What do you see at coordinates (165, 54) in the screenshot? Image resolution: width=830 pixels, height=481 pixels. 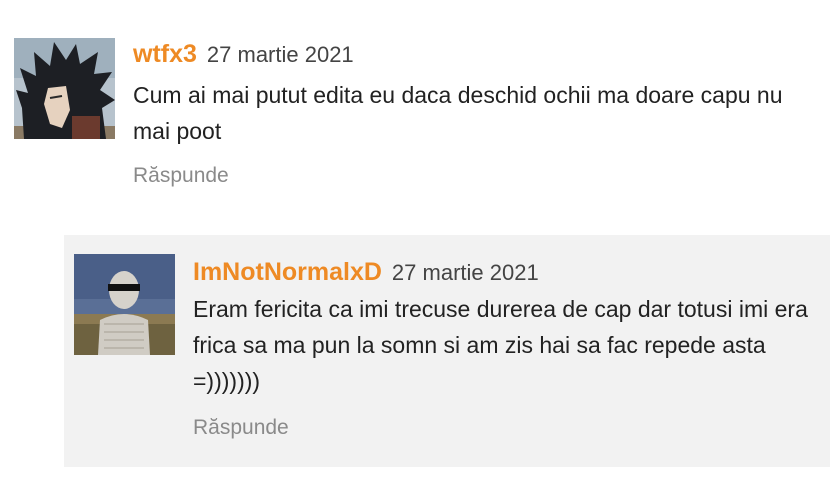 I see `username-link: wtfx3` at bounding box center [165, 54].